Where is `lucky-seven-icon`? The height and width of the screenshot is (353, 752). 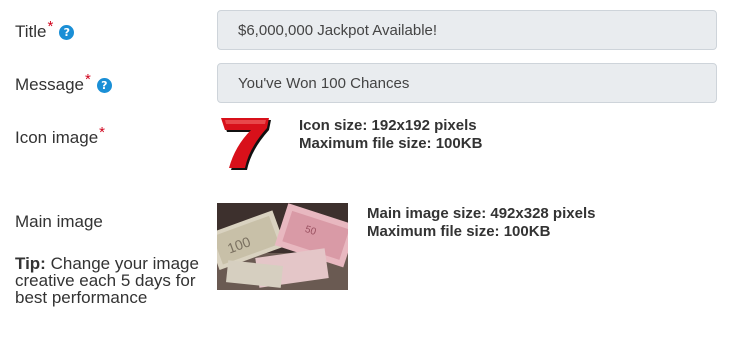
lucky-seven-icon is located at coordinates (246, 144).